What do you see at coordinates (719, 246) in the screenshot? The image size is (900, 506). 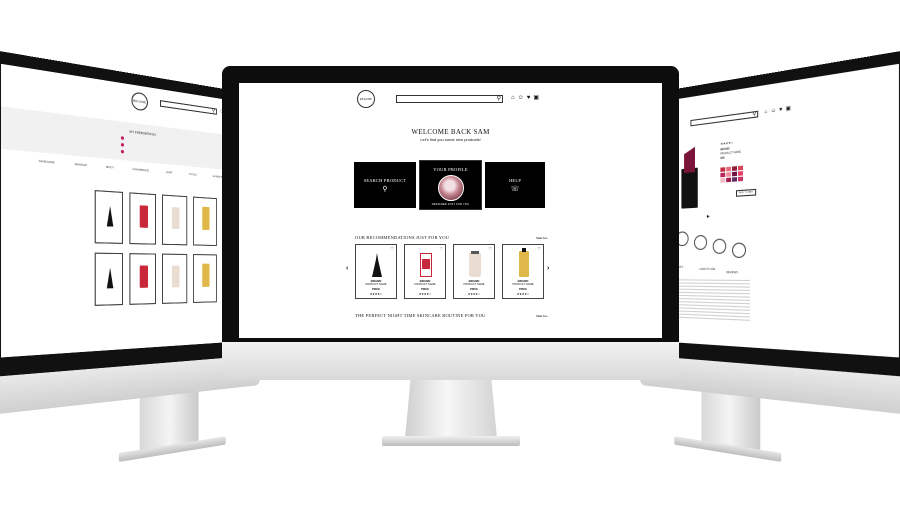 I see `natural-badge` at bounding box center [719, 246].